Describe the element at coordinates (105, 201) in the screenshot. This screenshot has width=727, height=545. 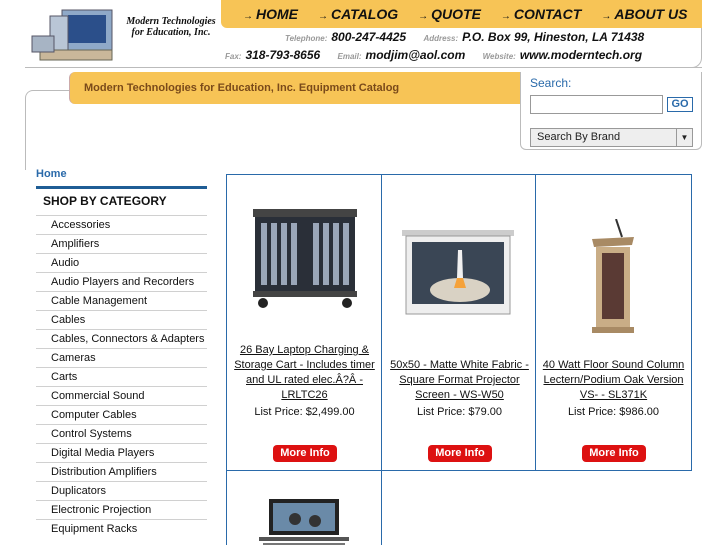
I see `category-heading: SHOP BY CATEGORY` at that location.